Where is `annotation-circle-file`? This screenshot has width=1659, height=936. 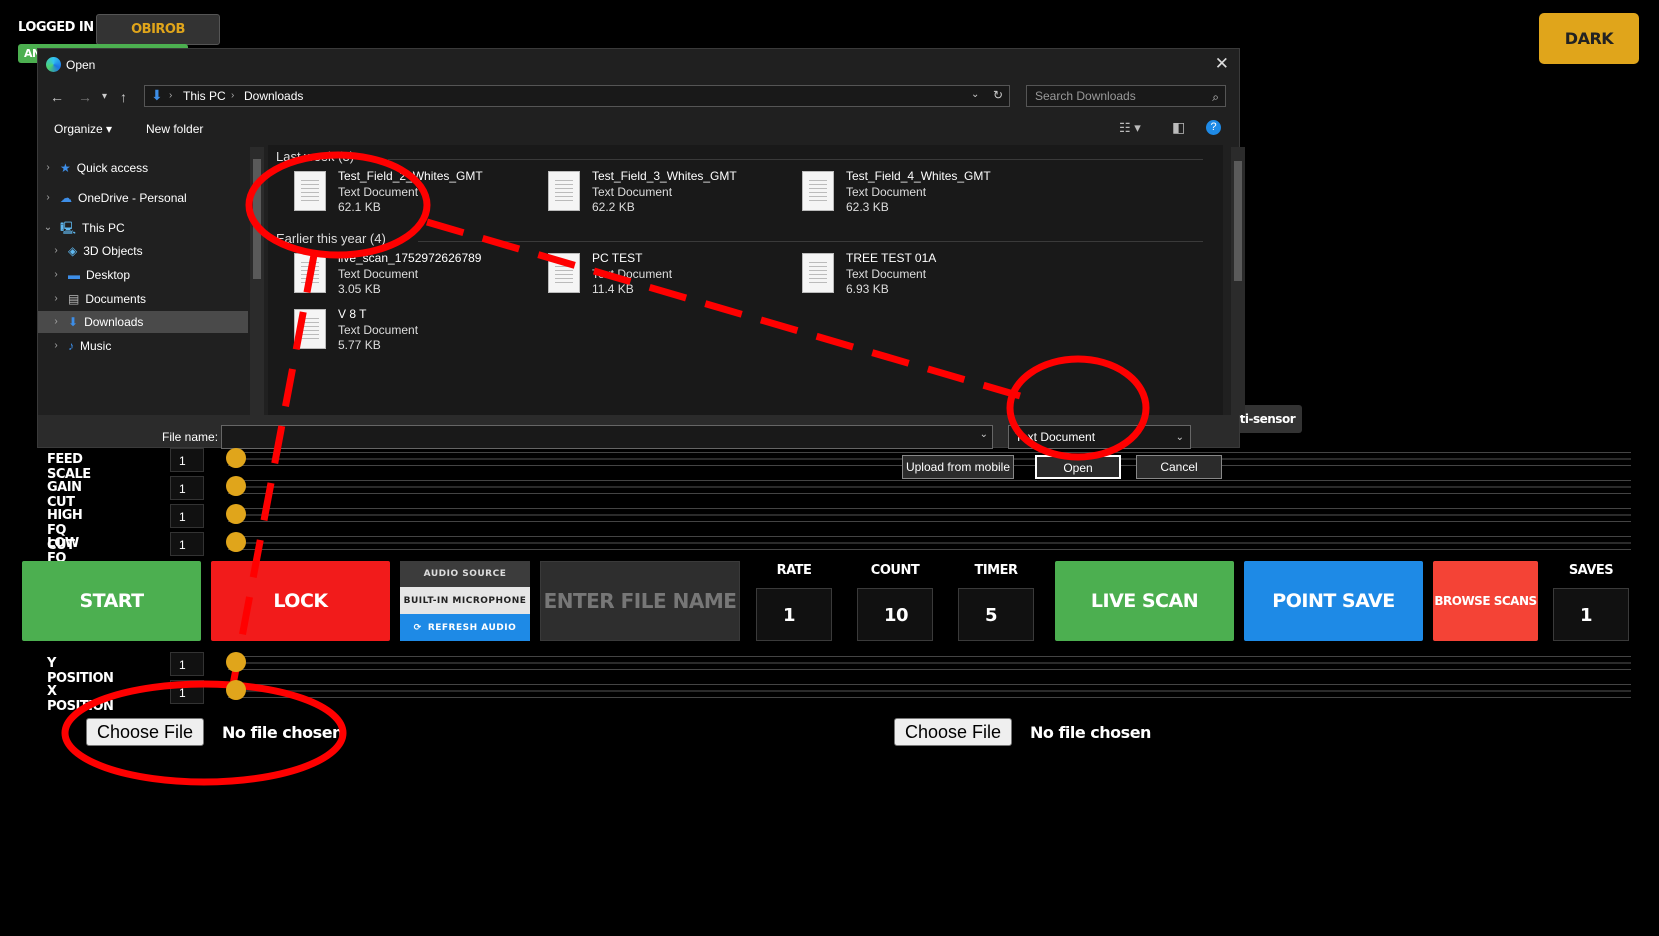
annotation-circle-file is located at coordinates (338, 205).